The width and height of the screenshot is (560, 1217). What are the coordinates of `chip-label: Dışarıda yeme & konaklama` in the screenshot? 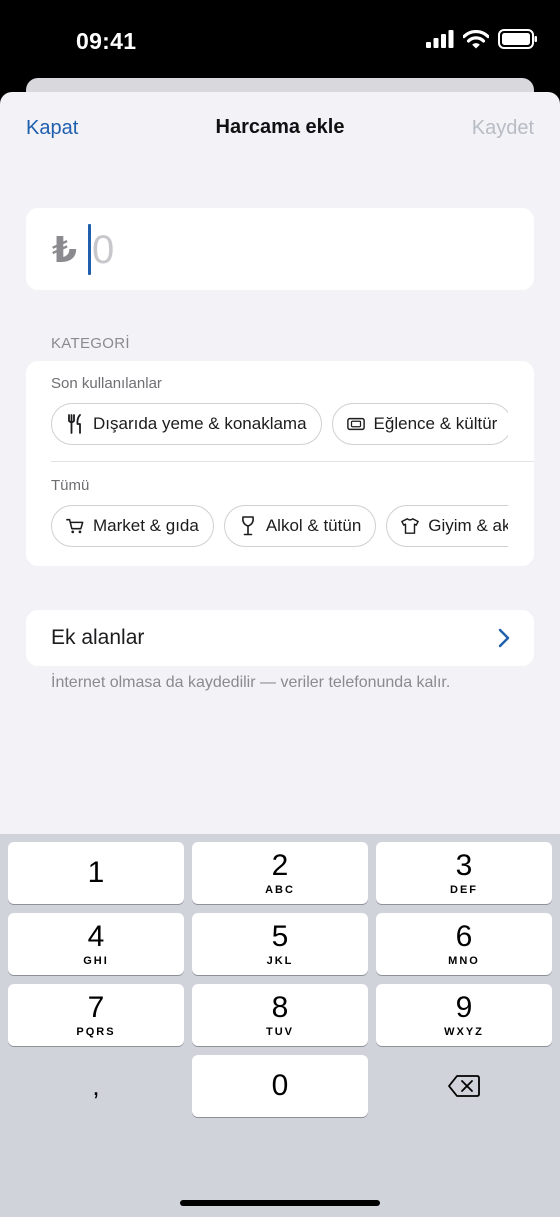 It's located at (200, 423).